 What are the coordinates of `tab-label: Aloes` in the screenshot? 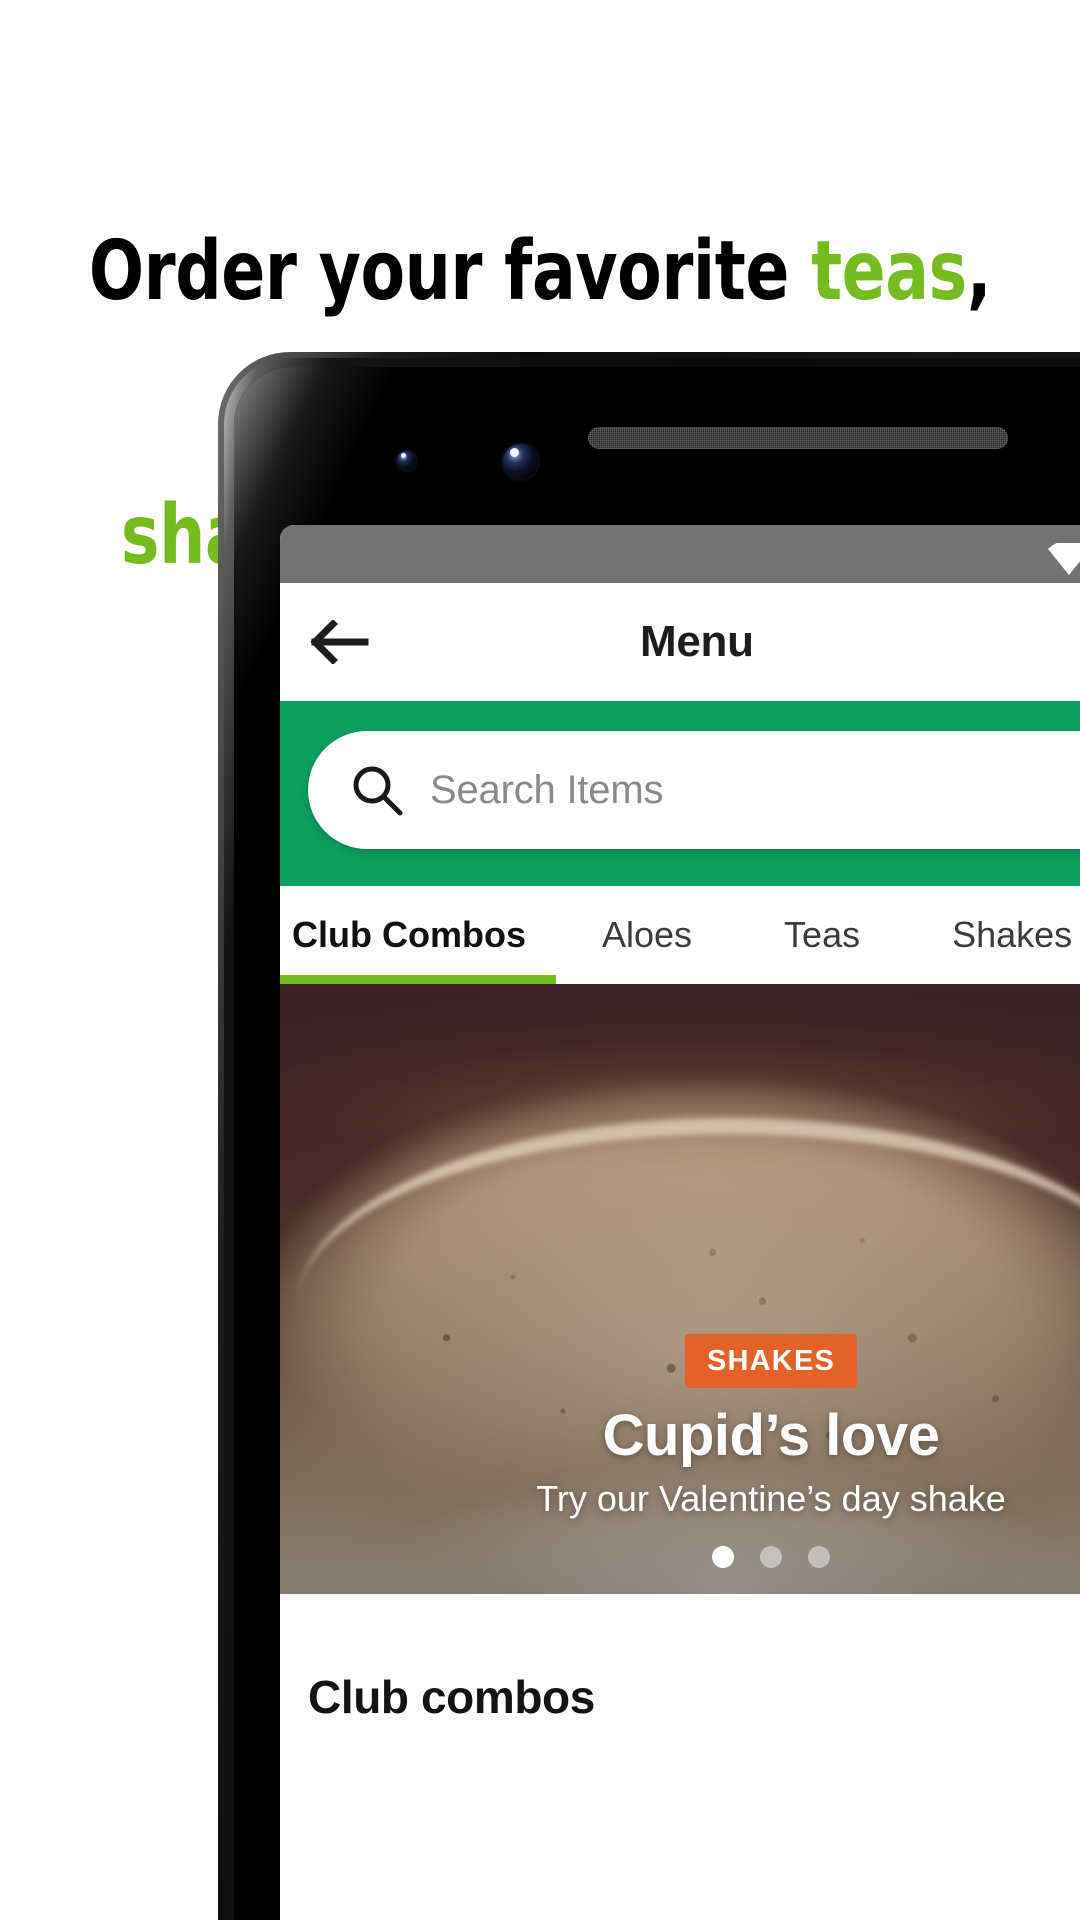 It's located at (647, 934).